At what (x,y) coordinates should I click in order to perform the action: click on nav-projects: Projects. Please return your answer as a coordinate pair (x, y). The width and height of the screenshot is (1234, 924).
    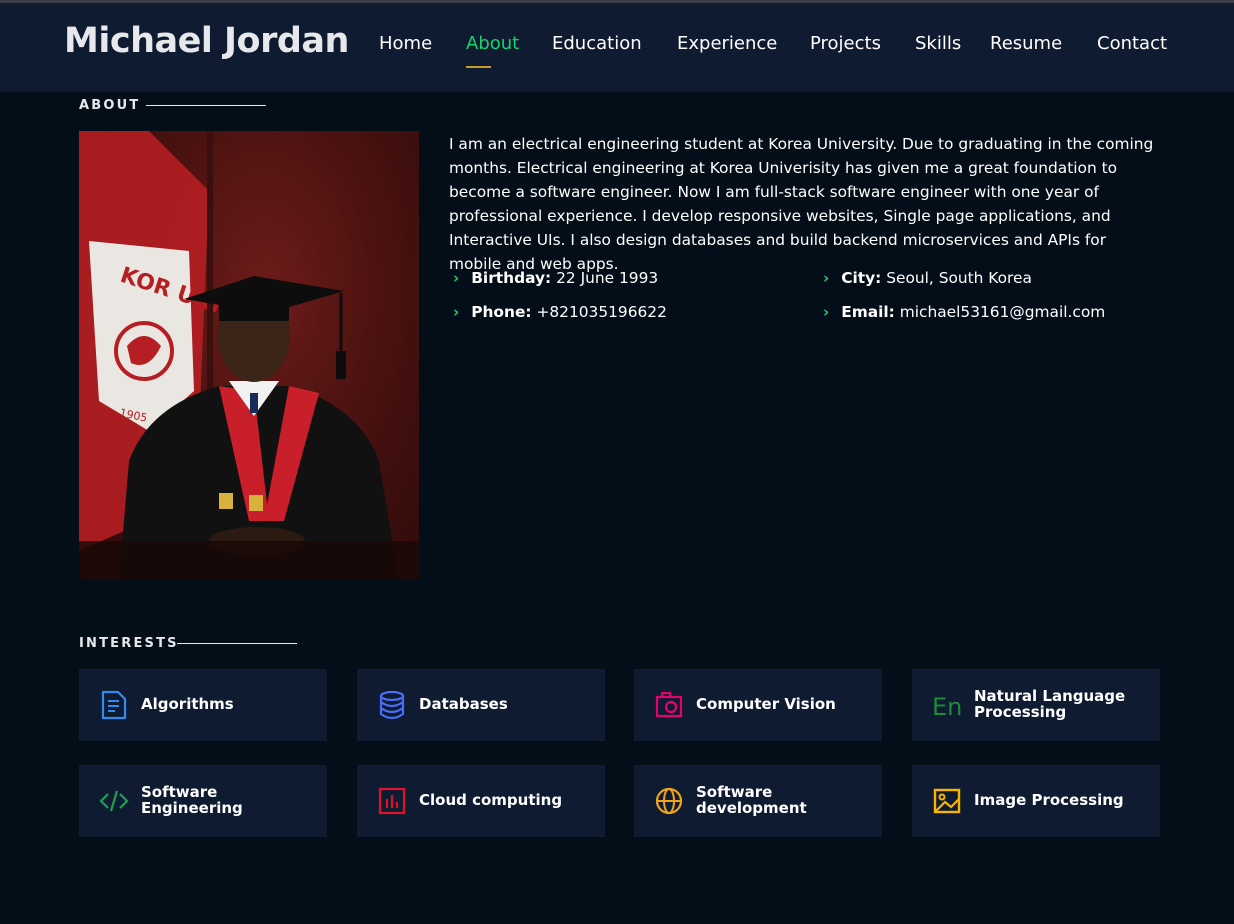
    Looking at the image, I should click on (845, 43).